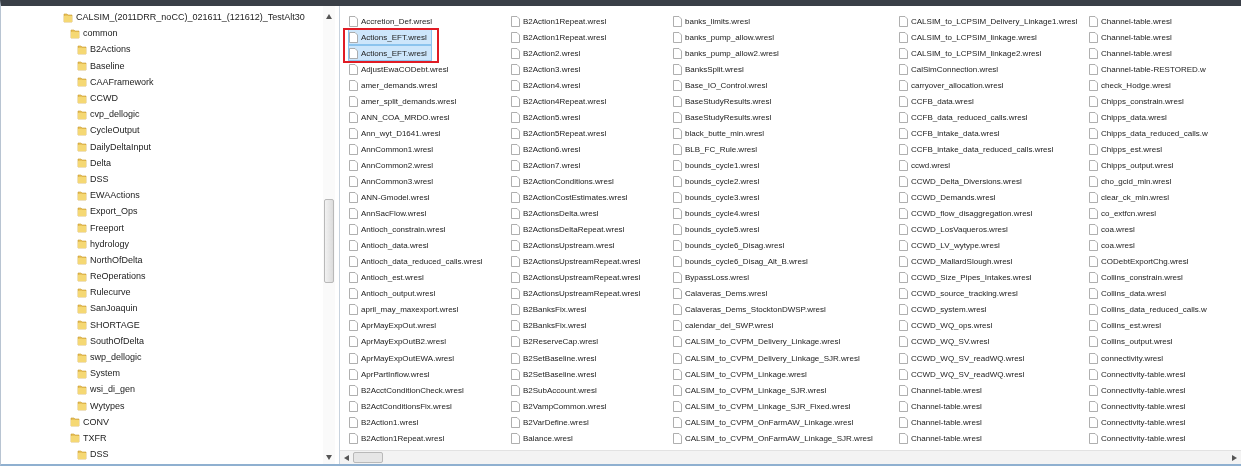  What do you see at coordinates (391, 197) in the screenshot?
I see `file-item: ANN-Gmodel.wresl` at bounding box center [391, 197].